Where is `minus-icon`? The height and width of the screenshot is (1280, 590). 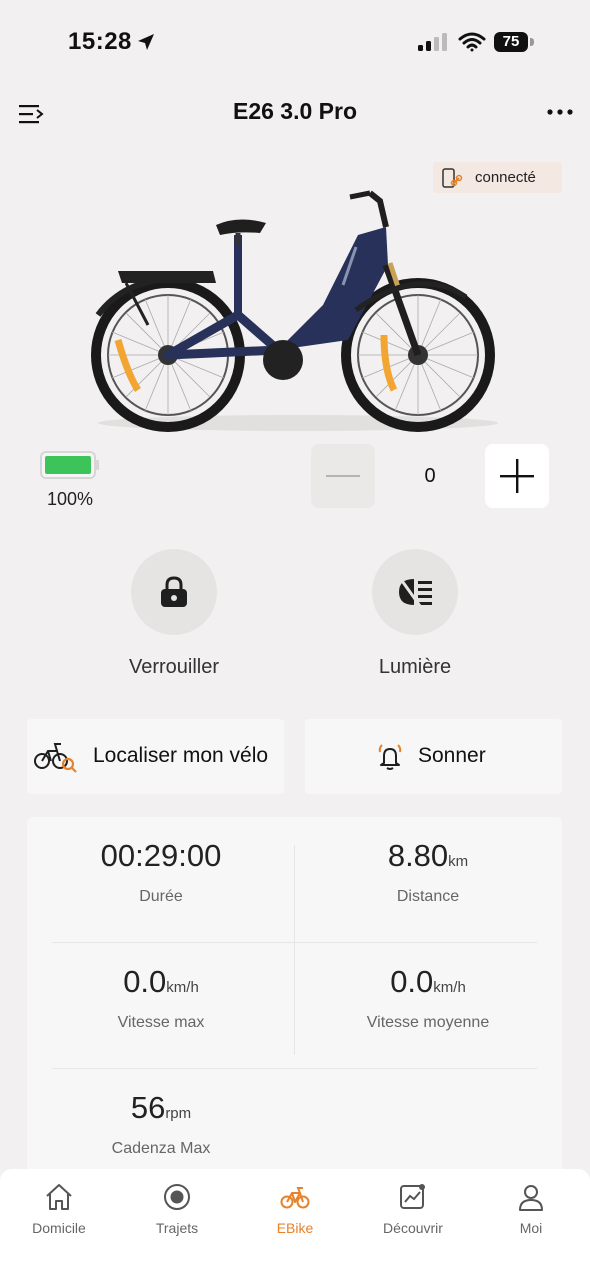
minus-icon is located at coordinates (343, 476).